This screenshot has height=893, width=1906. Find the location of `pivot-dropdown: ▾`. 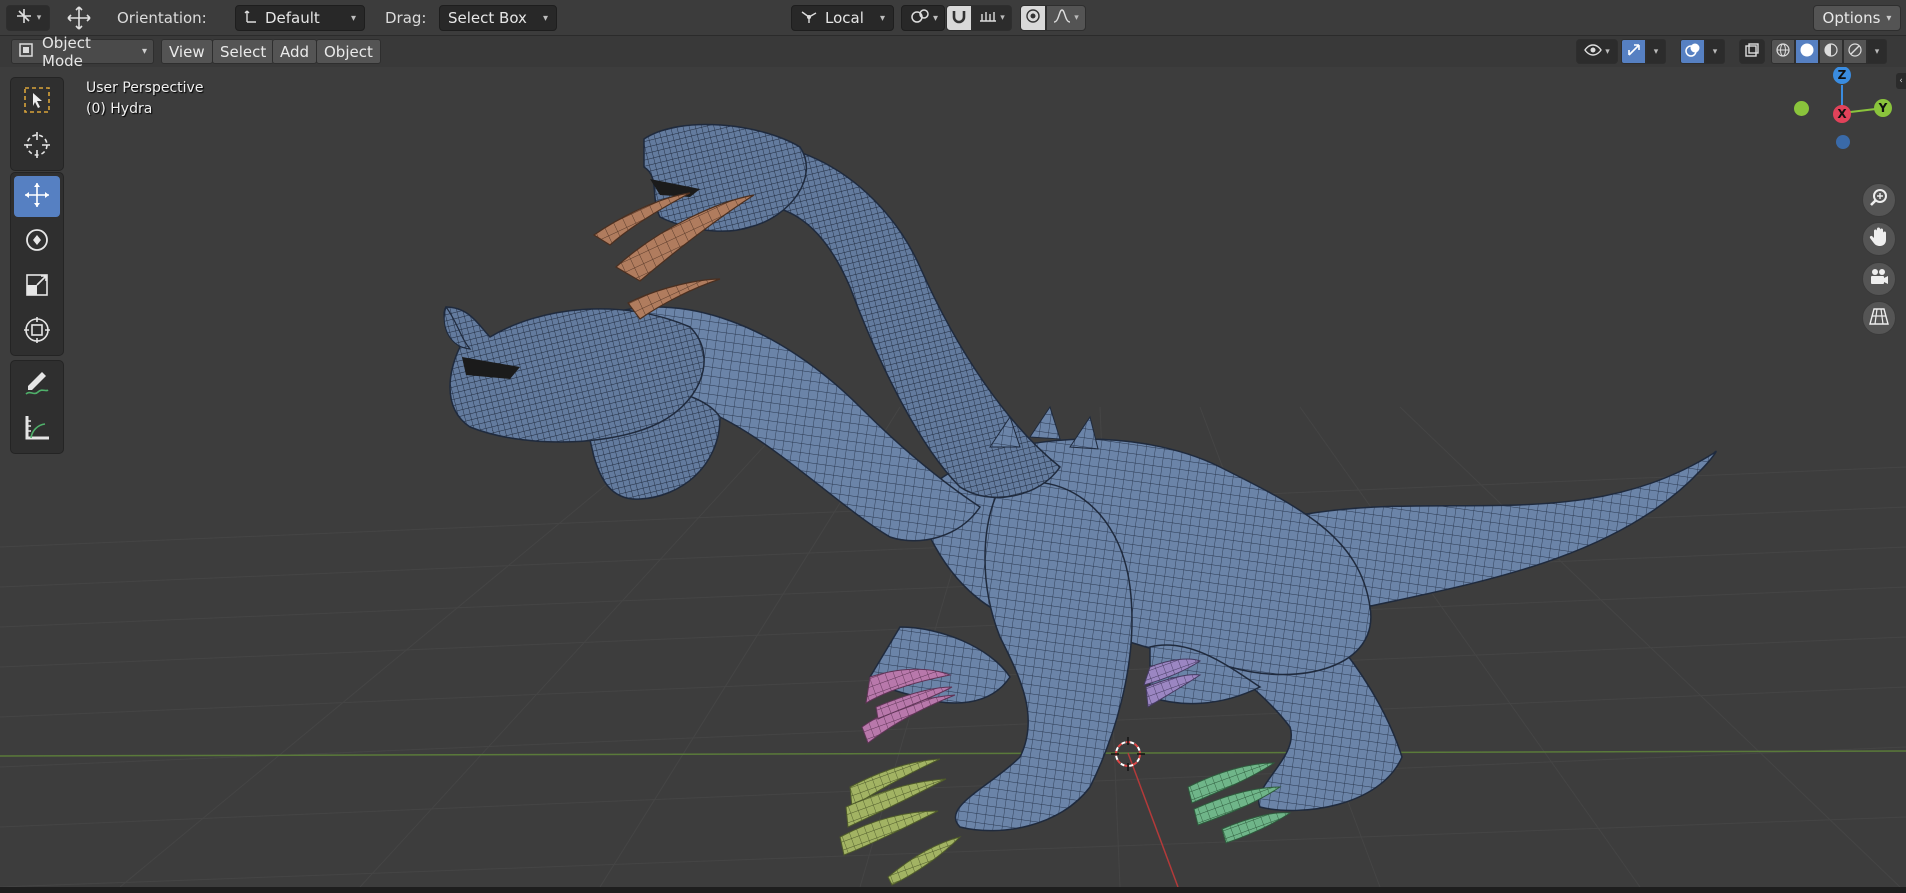

pivot-dropdown: ▾ is located at coordinates (923, 18).